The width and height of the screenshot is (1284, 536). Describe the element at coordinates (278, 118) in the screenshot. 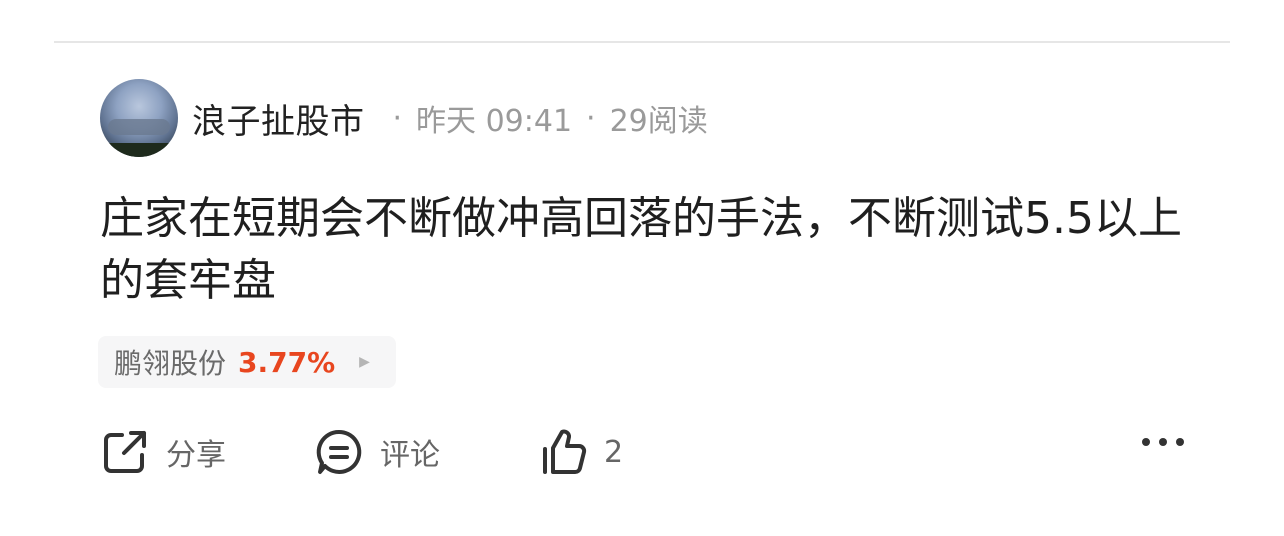

I see `author-name: 浪子扯股市` at that location.